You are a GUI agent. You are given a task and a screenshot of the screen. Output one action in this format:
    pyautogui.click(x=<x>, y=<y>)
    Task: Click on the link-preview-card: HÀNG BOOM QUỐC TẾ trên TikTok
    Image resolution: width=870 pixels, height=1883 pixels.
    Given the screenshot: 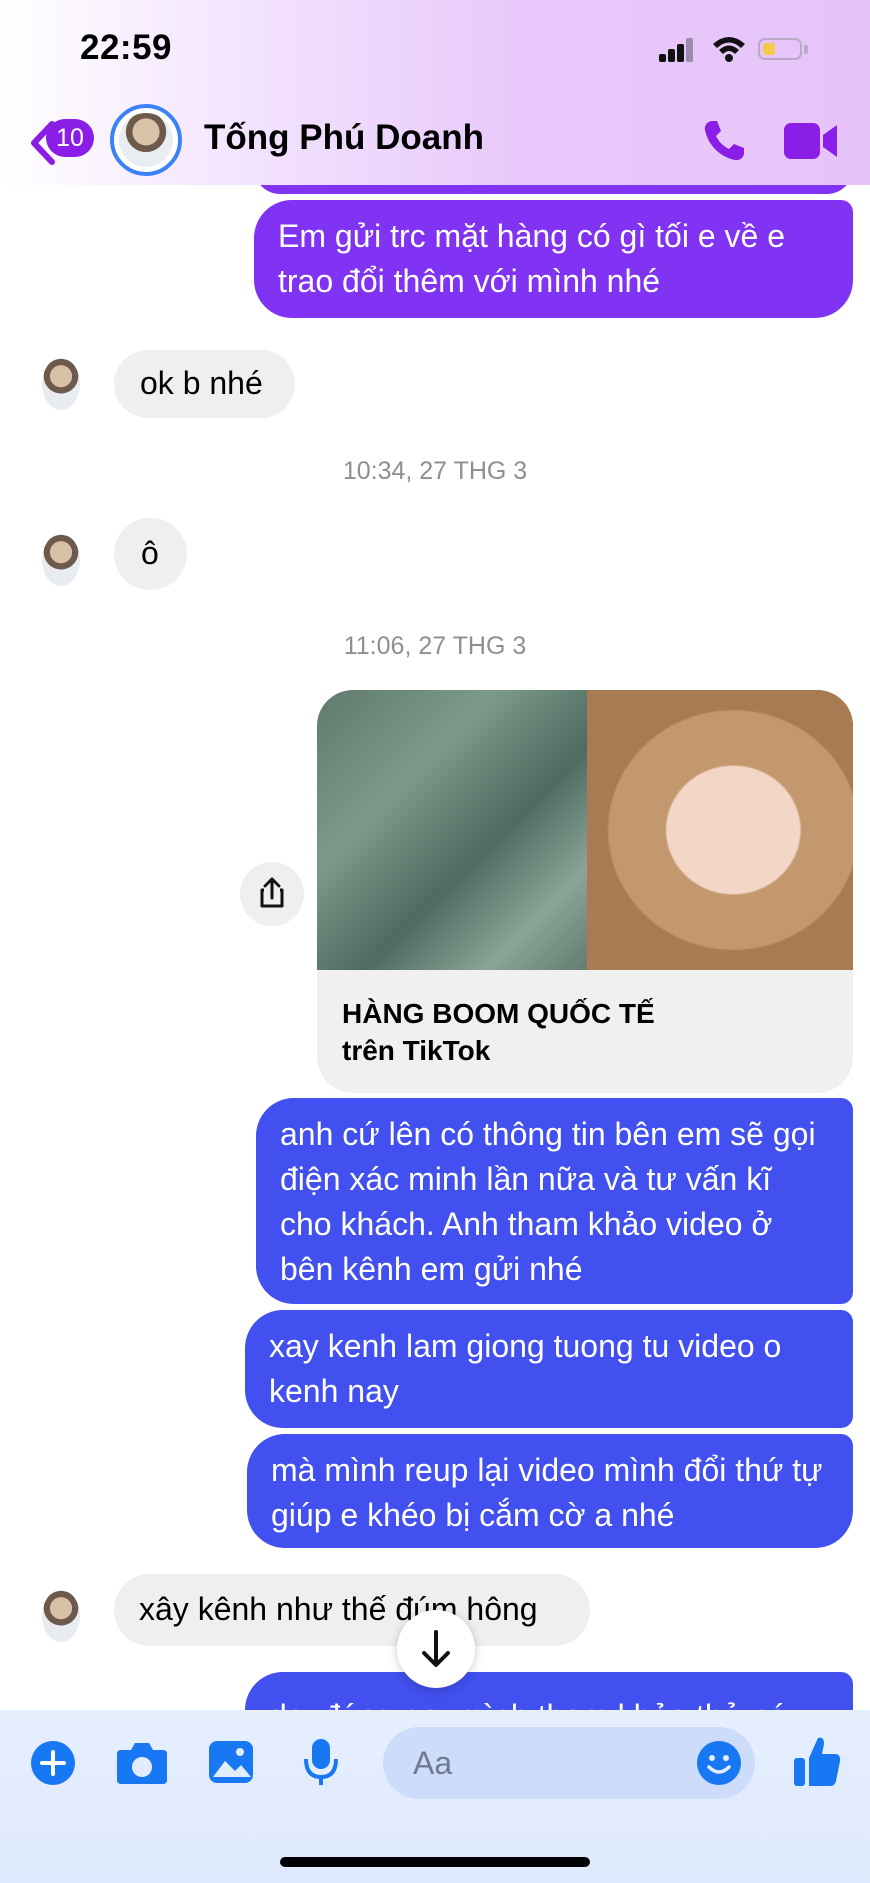 What is the action you would take?
    pyautogui.click(x=585, y=891)
    